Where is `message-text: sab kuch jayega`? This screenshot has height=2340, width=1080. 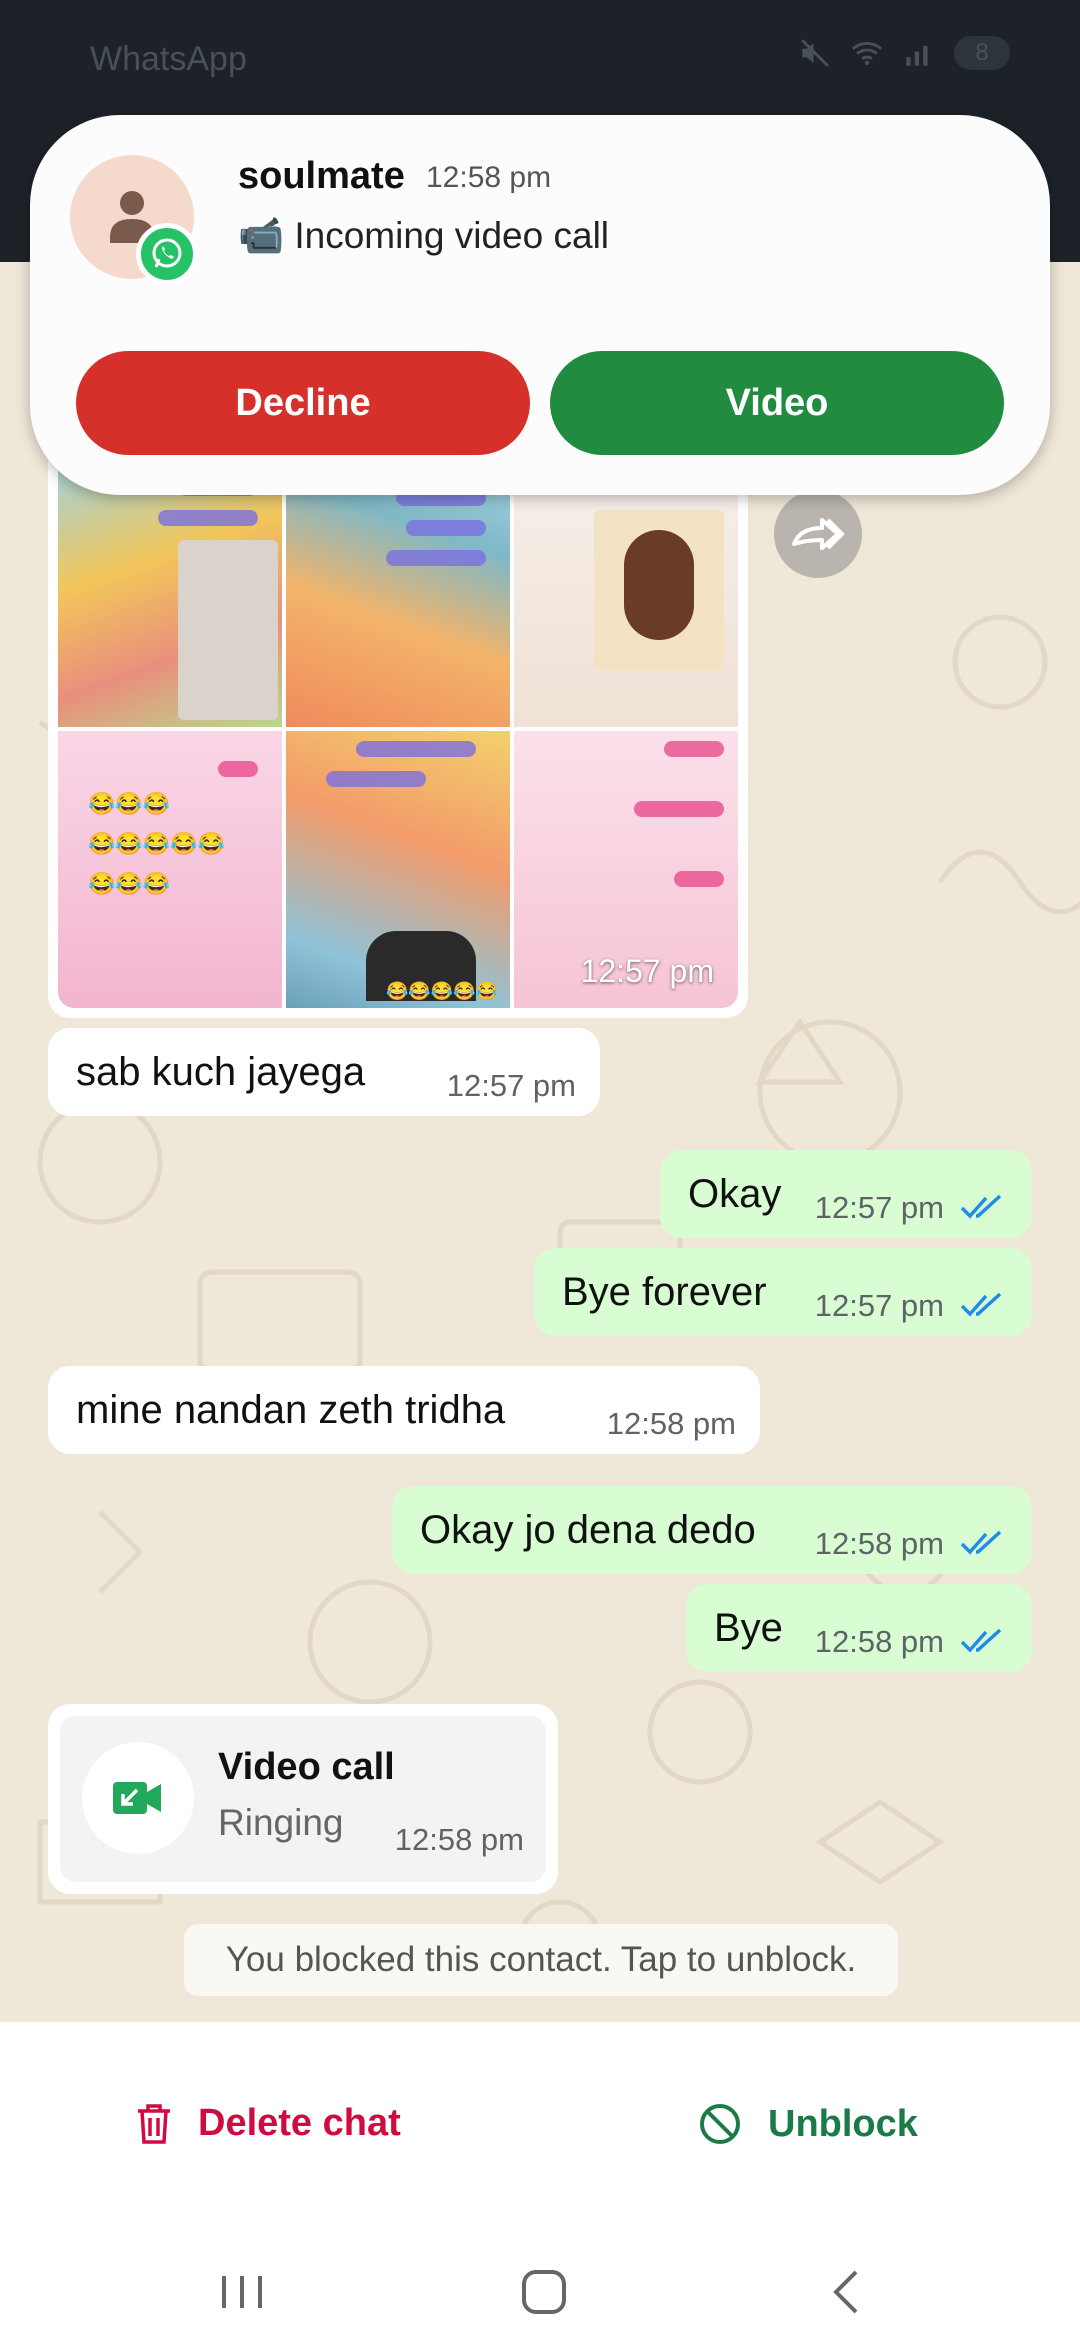 message-text: sab kuch jayega is located at coordinates (221, 1071).